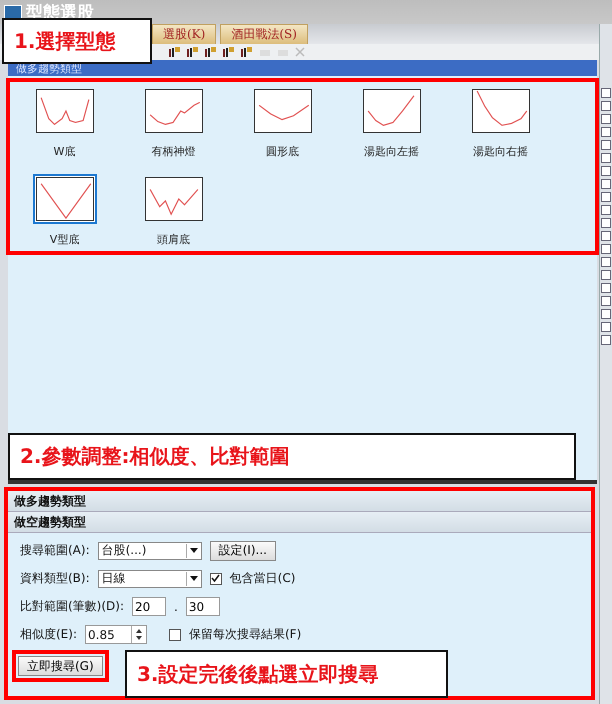  Describe the element at coordinates (184, 34) in the screenshot. I see `tab: 選股(K)` at that location.